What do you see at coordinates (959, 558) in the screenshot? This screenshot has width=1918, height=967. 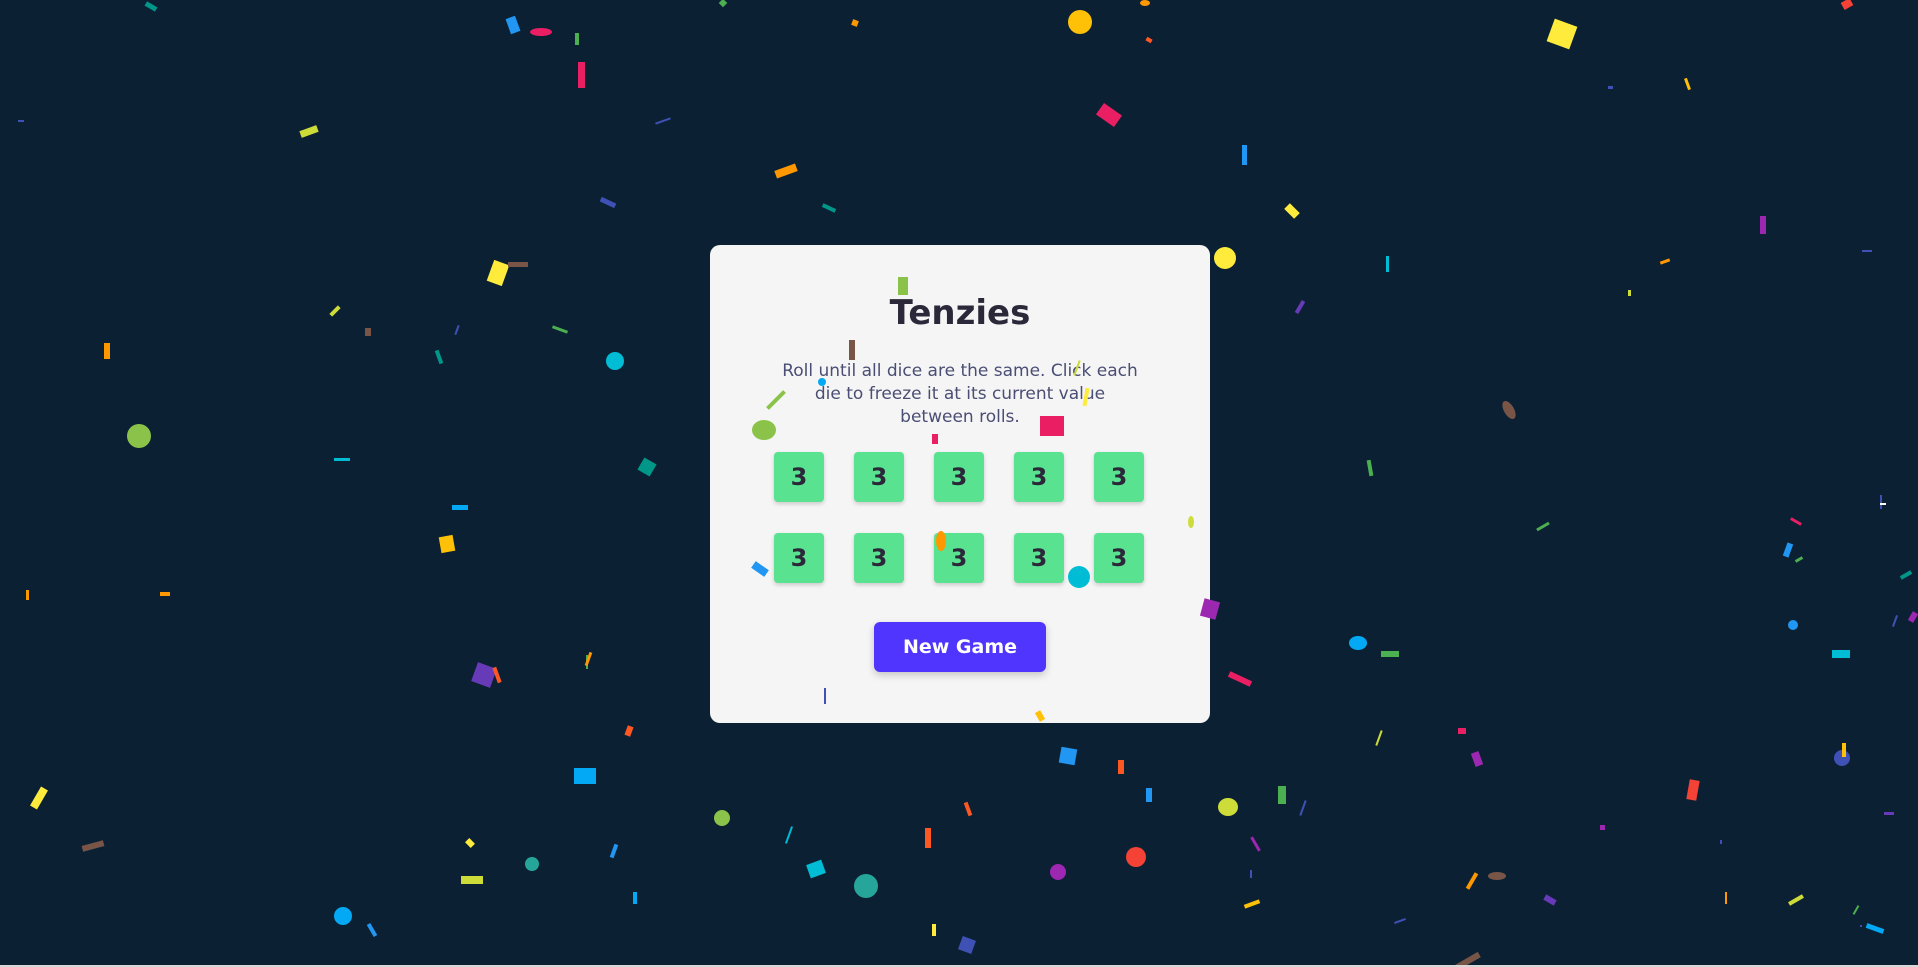 I see `die-8: 3` at bounding box center [959, 558].